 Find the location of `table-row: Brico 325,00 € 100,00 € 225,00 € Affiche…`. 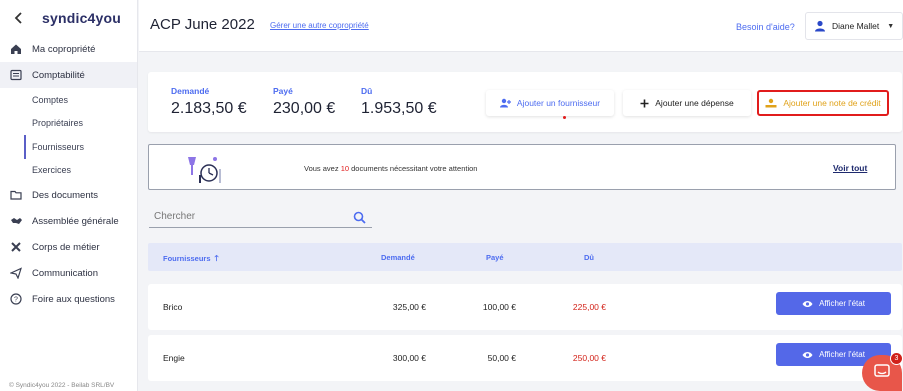

table-row: Brico 325,00 € 100,00 € 225,00 € Affiche… is located at coordinates (525, 307).